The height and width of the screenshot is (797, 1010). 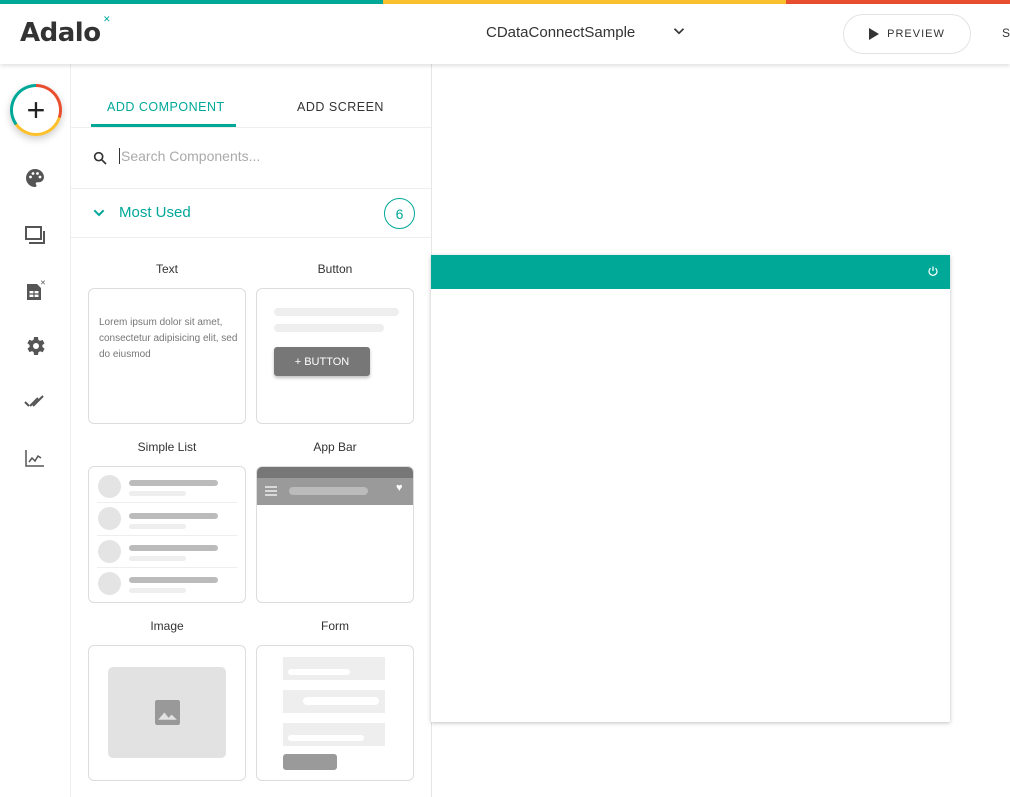 I want to click on component-card-button: + BUTTON, so click(x=335, y=356).